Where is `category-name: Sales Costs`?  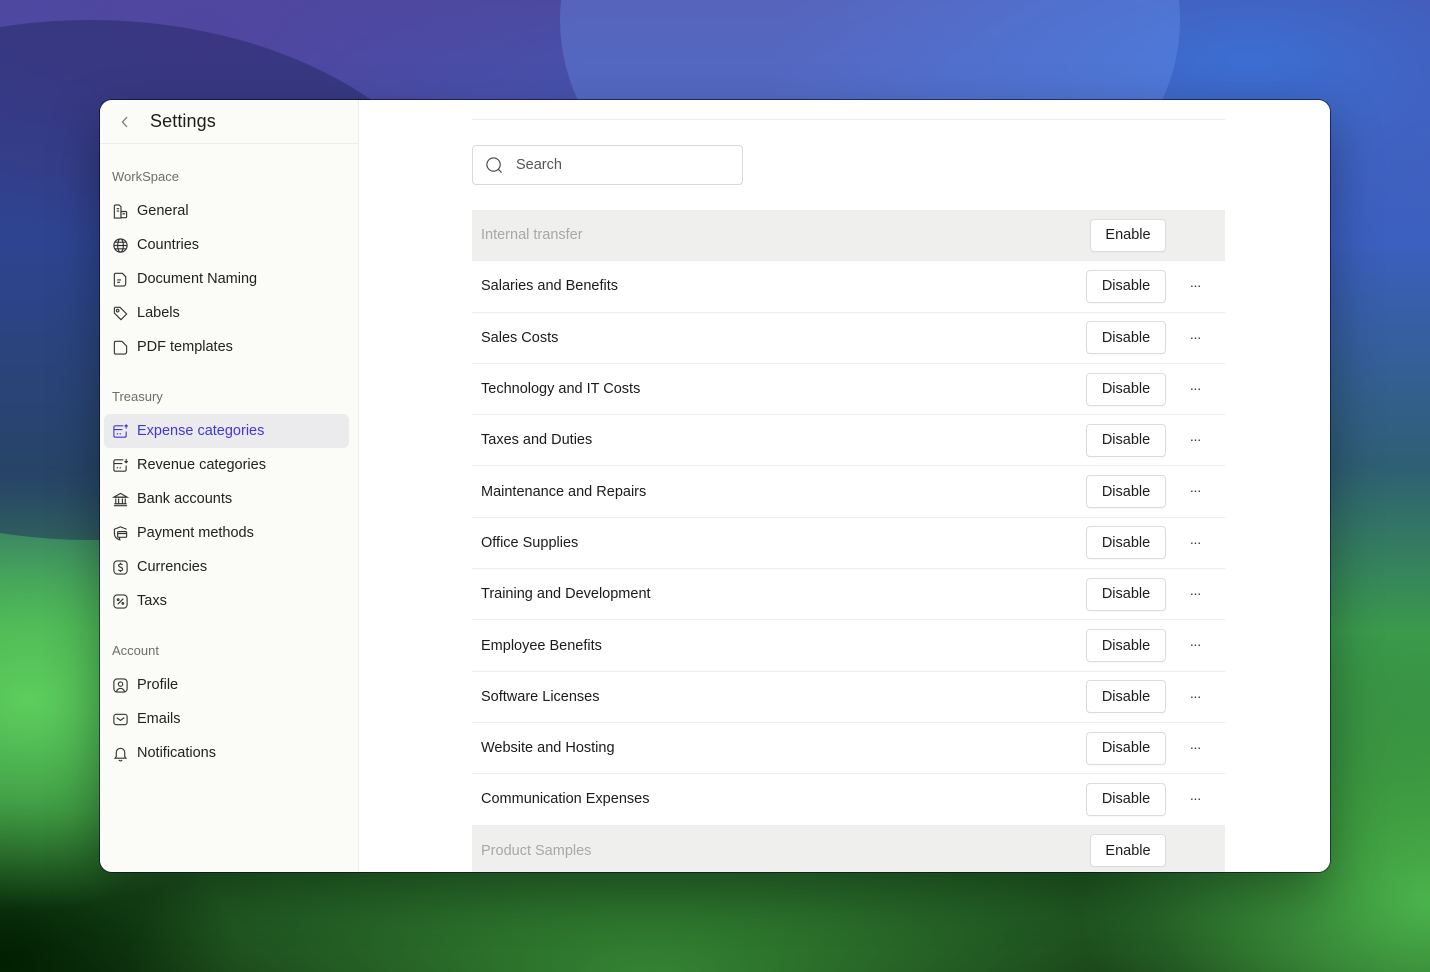 category-name: Sales Costs is located at coordinates (520, 337).